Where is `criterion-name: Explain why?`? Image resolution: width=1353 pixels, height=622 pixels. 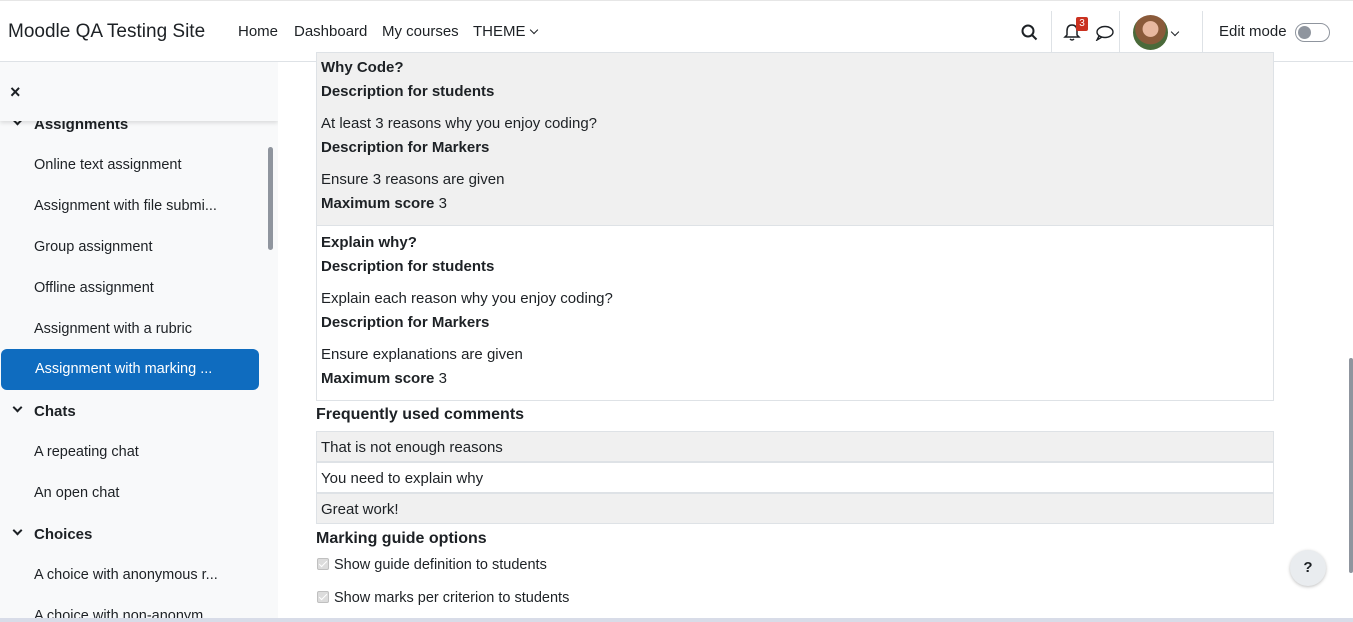
criterion-name: Explain why? is located at coordinates (369, 242).